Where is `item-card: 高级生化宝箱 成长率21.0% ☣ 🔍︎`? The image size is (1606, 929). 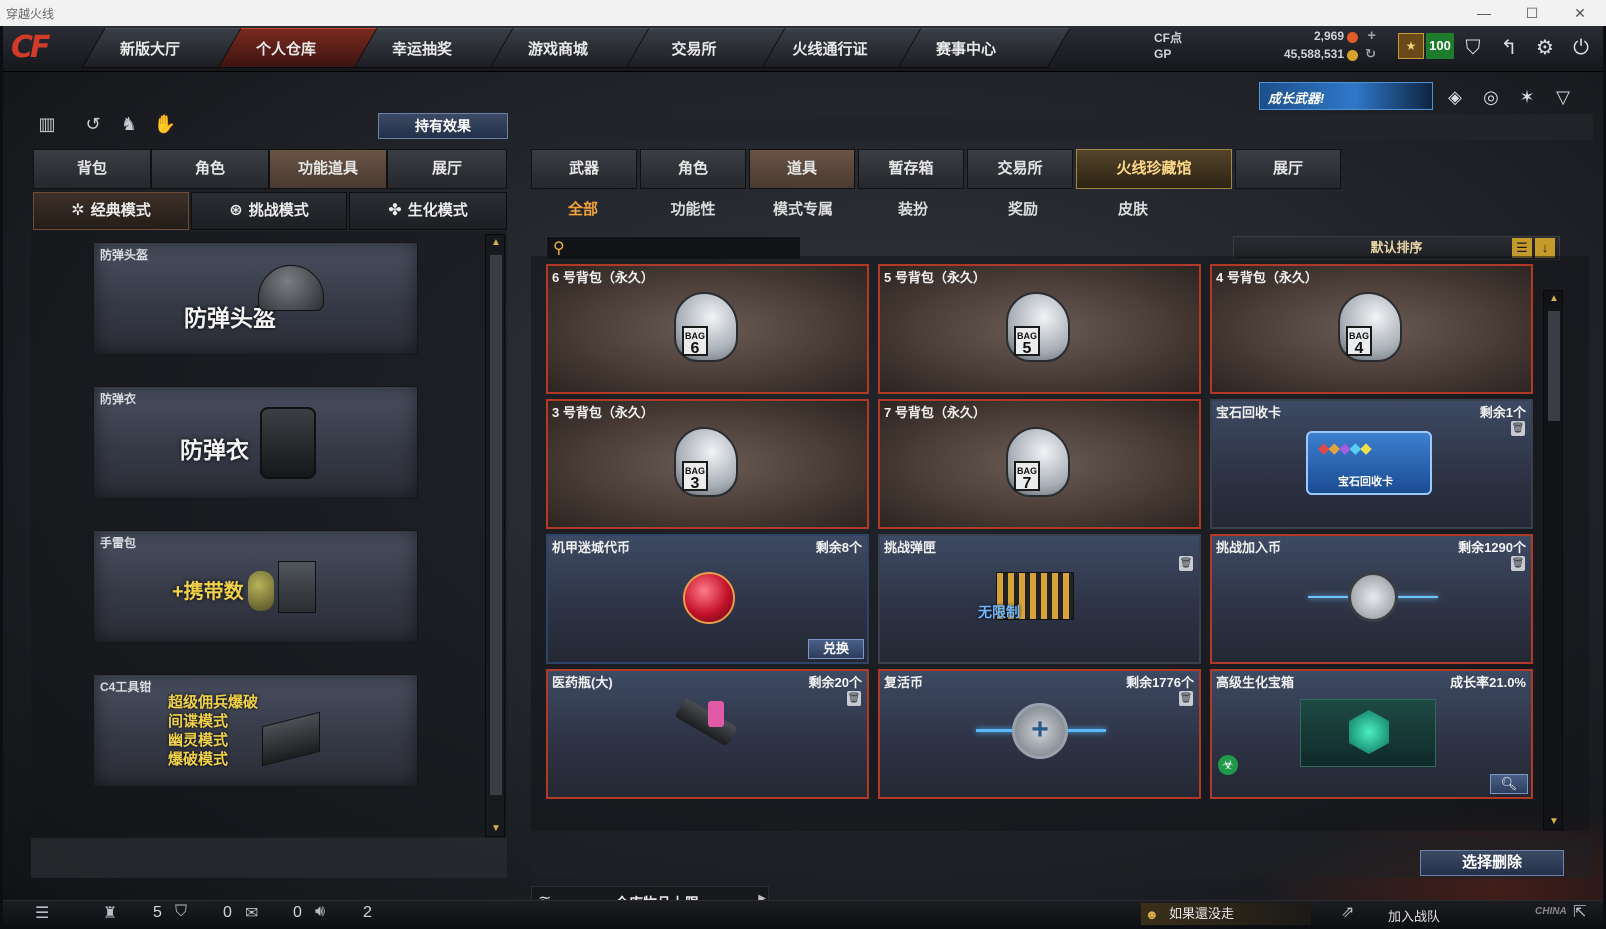 item-card: 高级生化宝箱 成长率21.0% ☣ 🔍︎ is located at coordinates (1371, 734).